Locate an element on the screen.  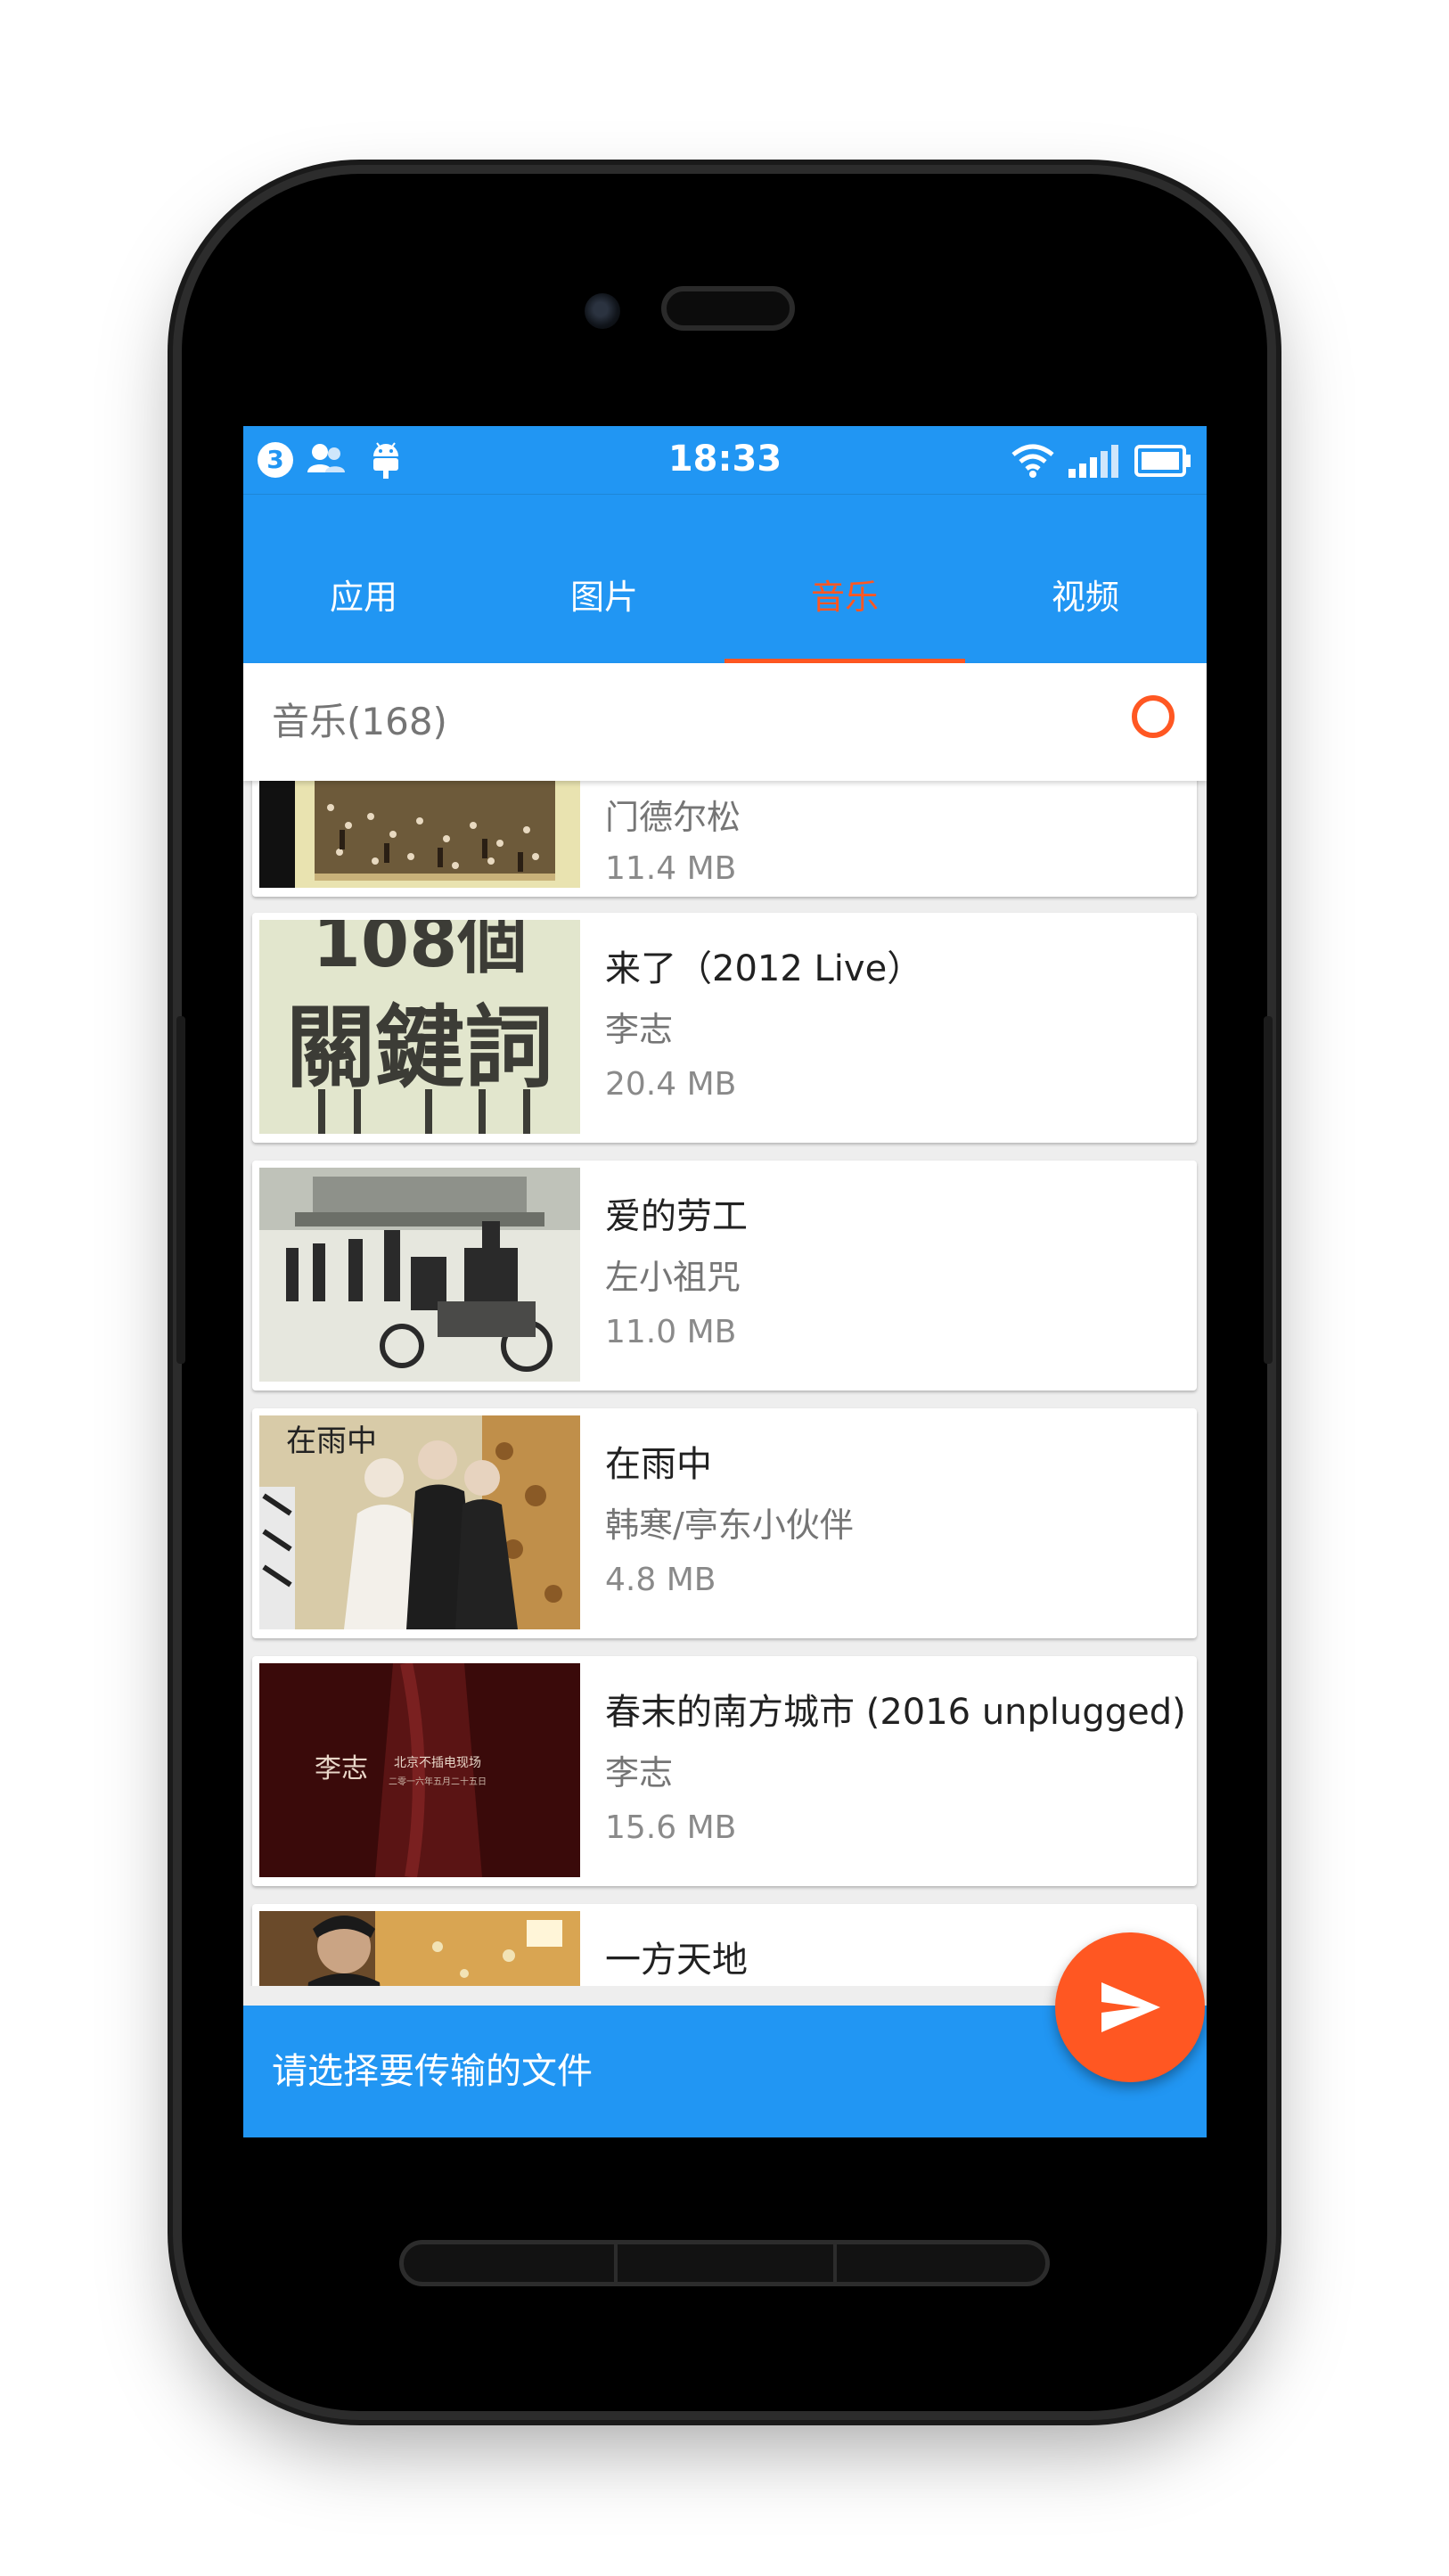
tab-bar: 应用 图片 音乐 视频 is located at coordinates (725, 579).